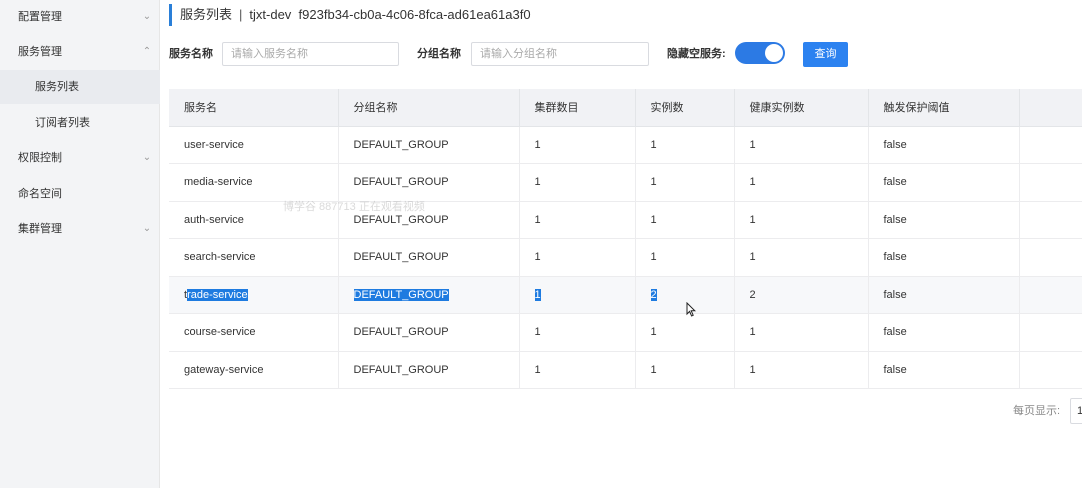 The width and height of the screenshot is (1082, 488). I want to click on page-title-text: 服务列表, so click(206, 14).